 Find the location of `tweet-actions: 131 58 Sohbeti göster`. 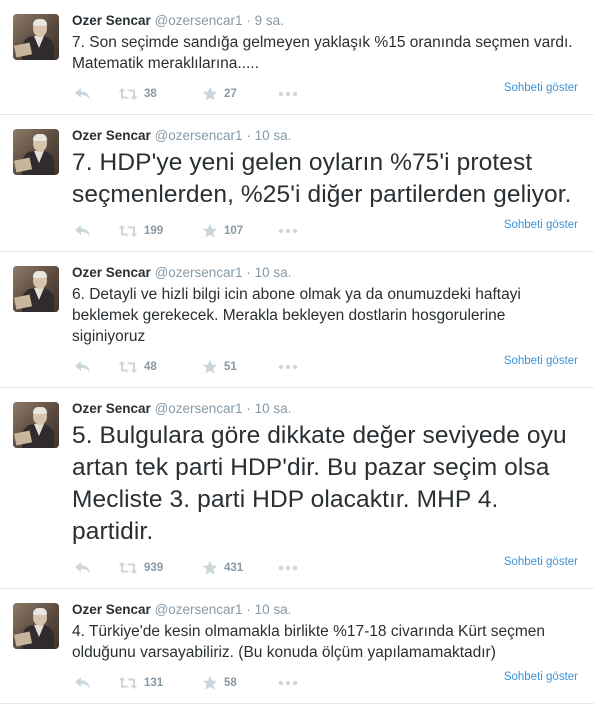

tweet-actions: 131 58 Sohbeti göster is located at coordinates (325, 683).